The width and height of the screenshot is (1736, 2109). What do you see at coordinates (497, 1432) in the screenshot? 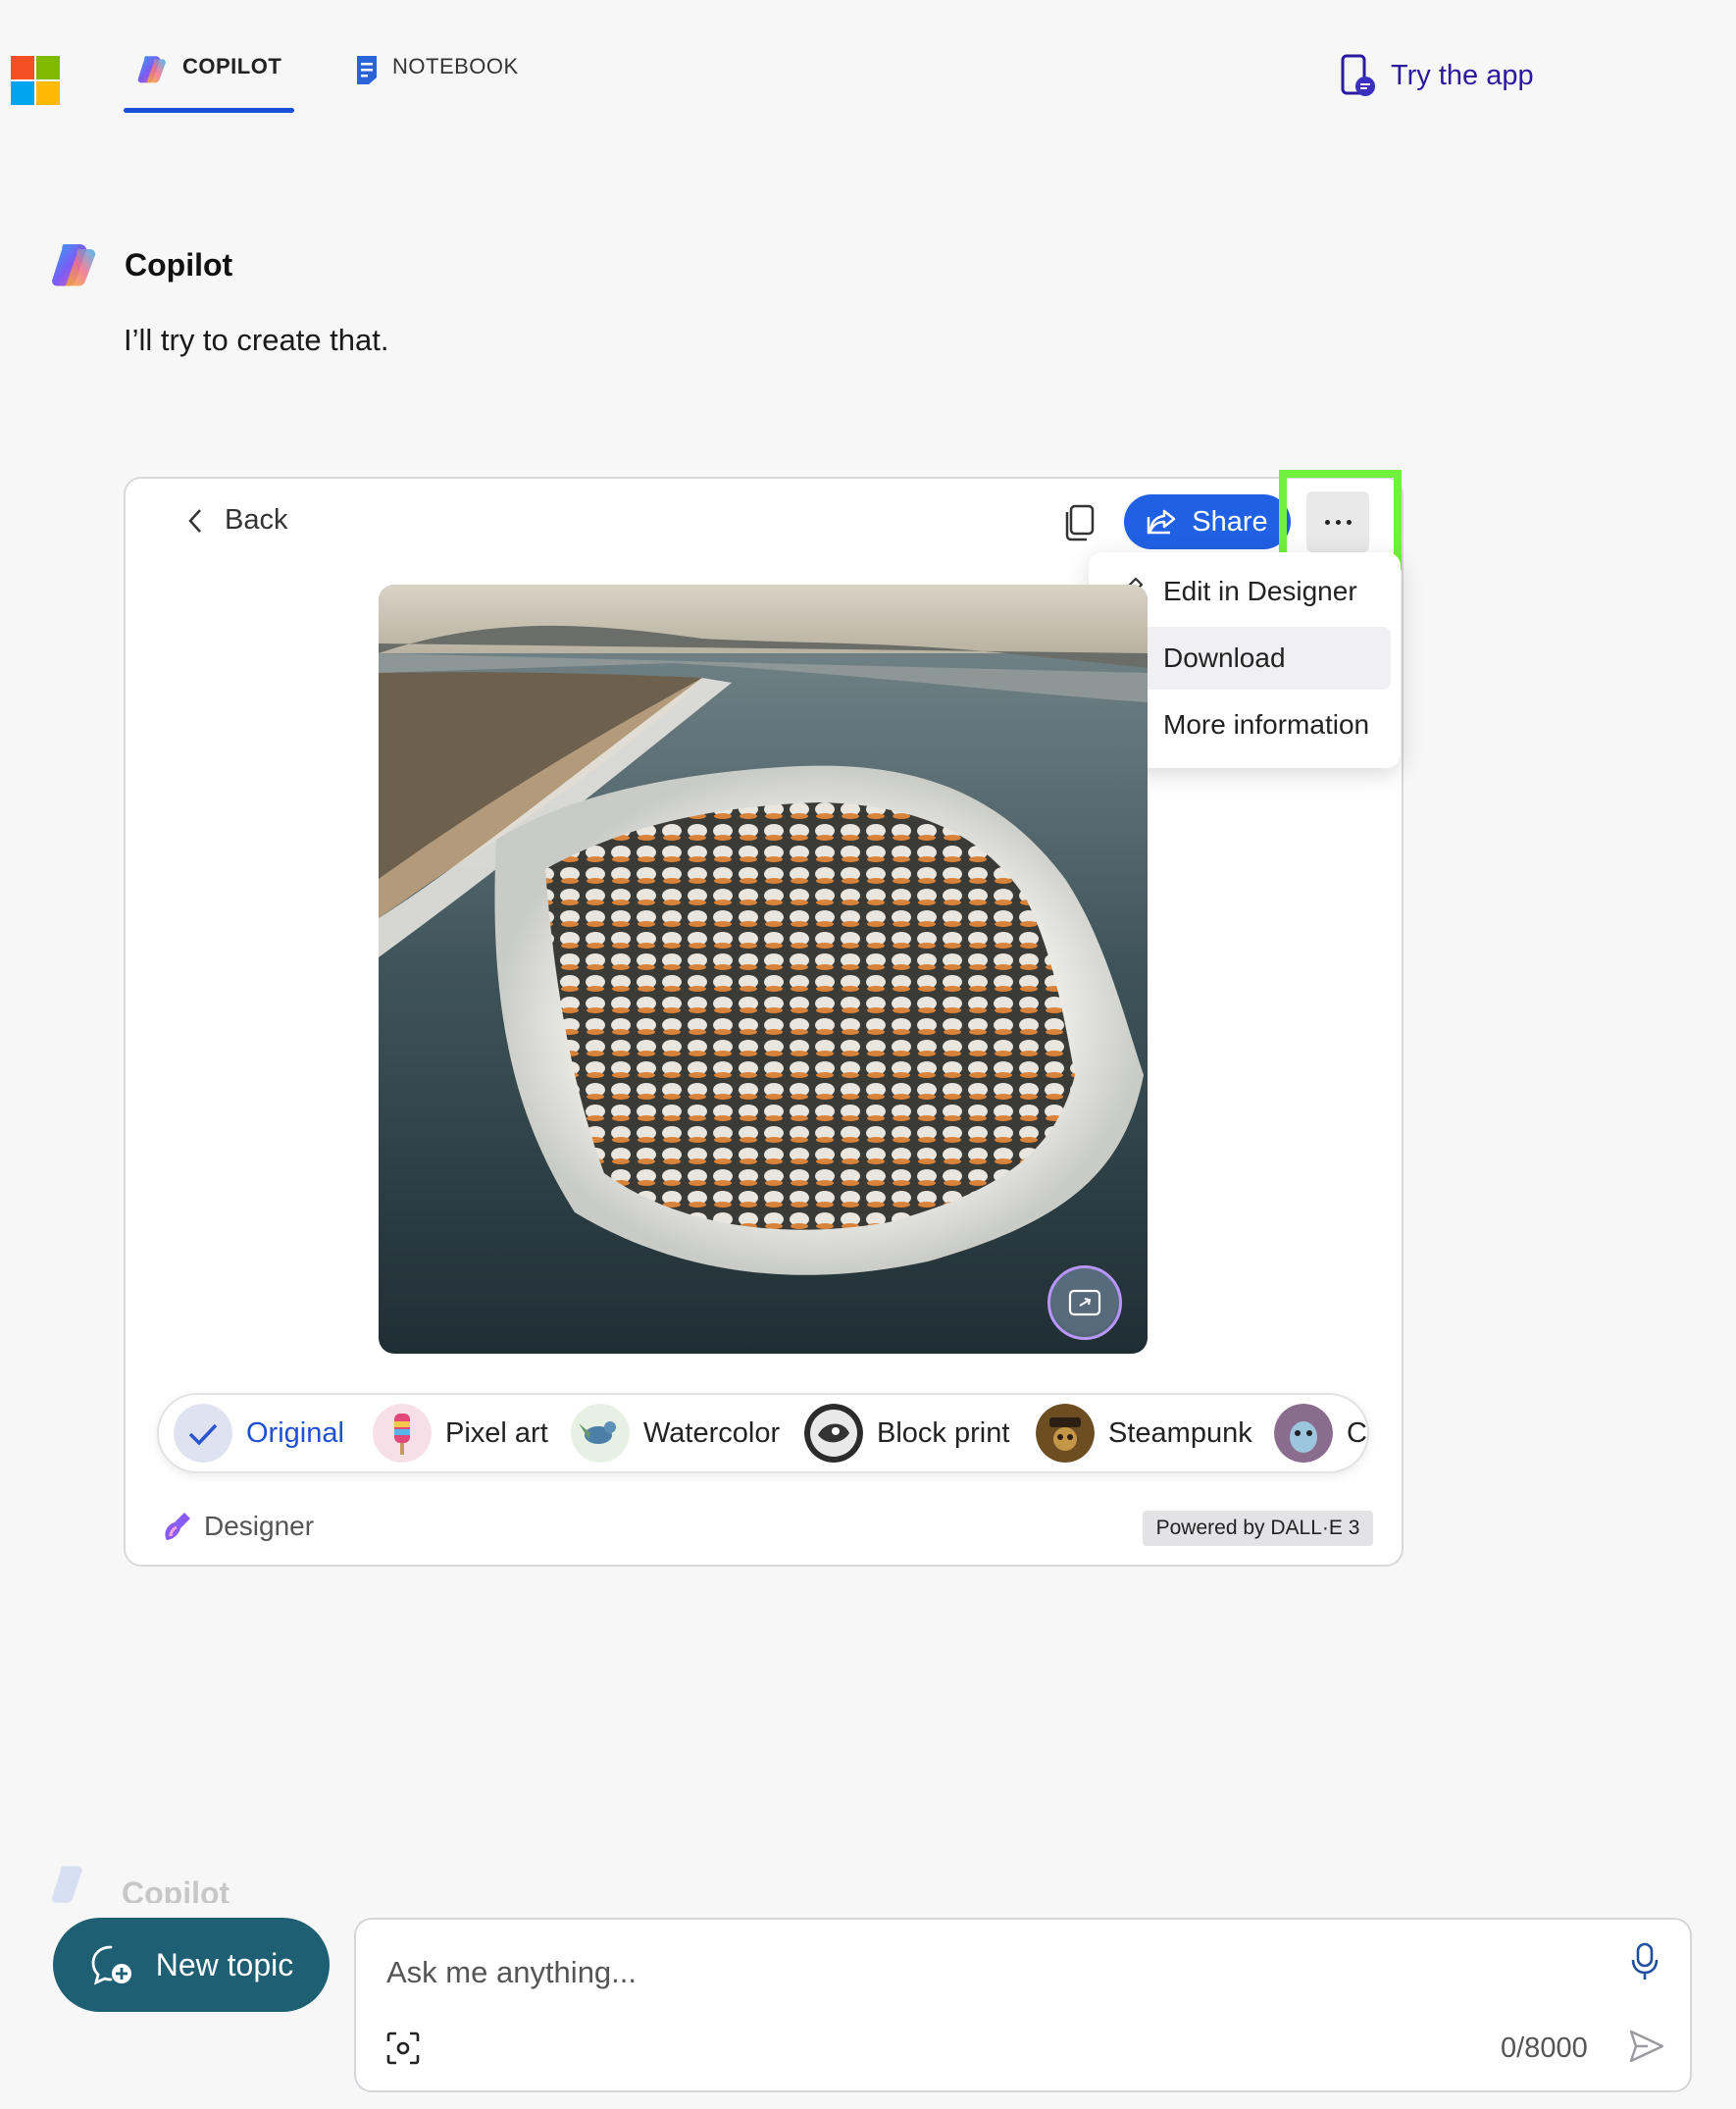
I see `style-label: Pixel art` at bounding box center [497, 1432].